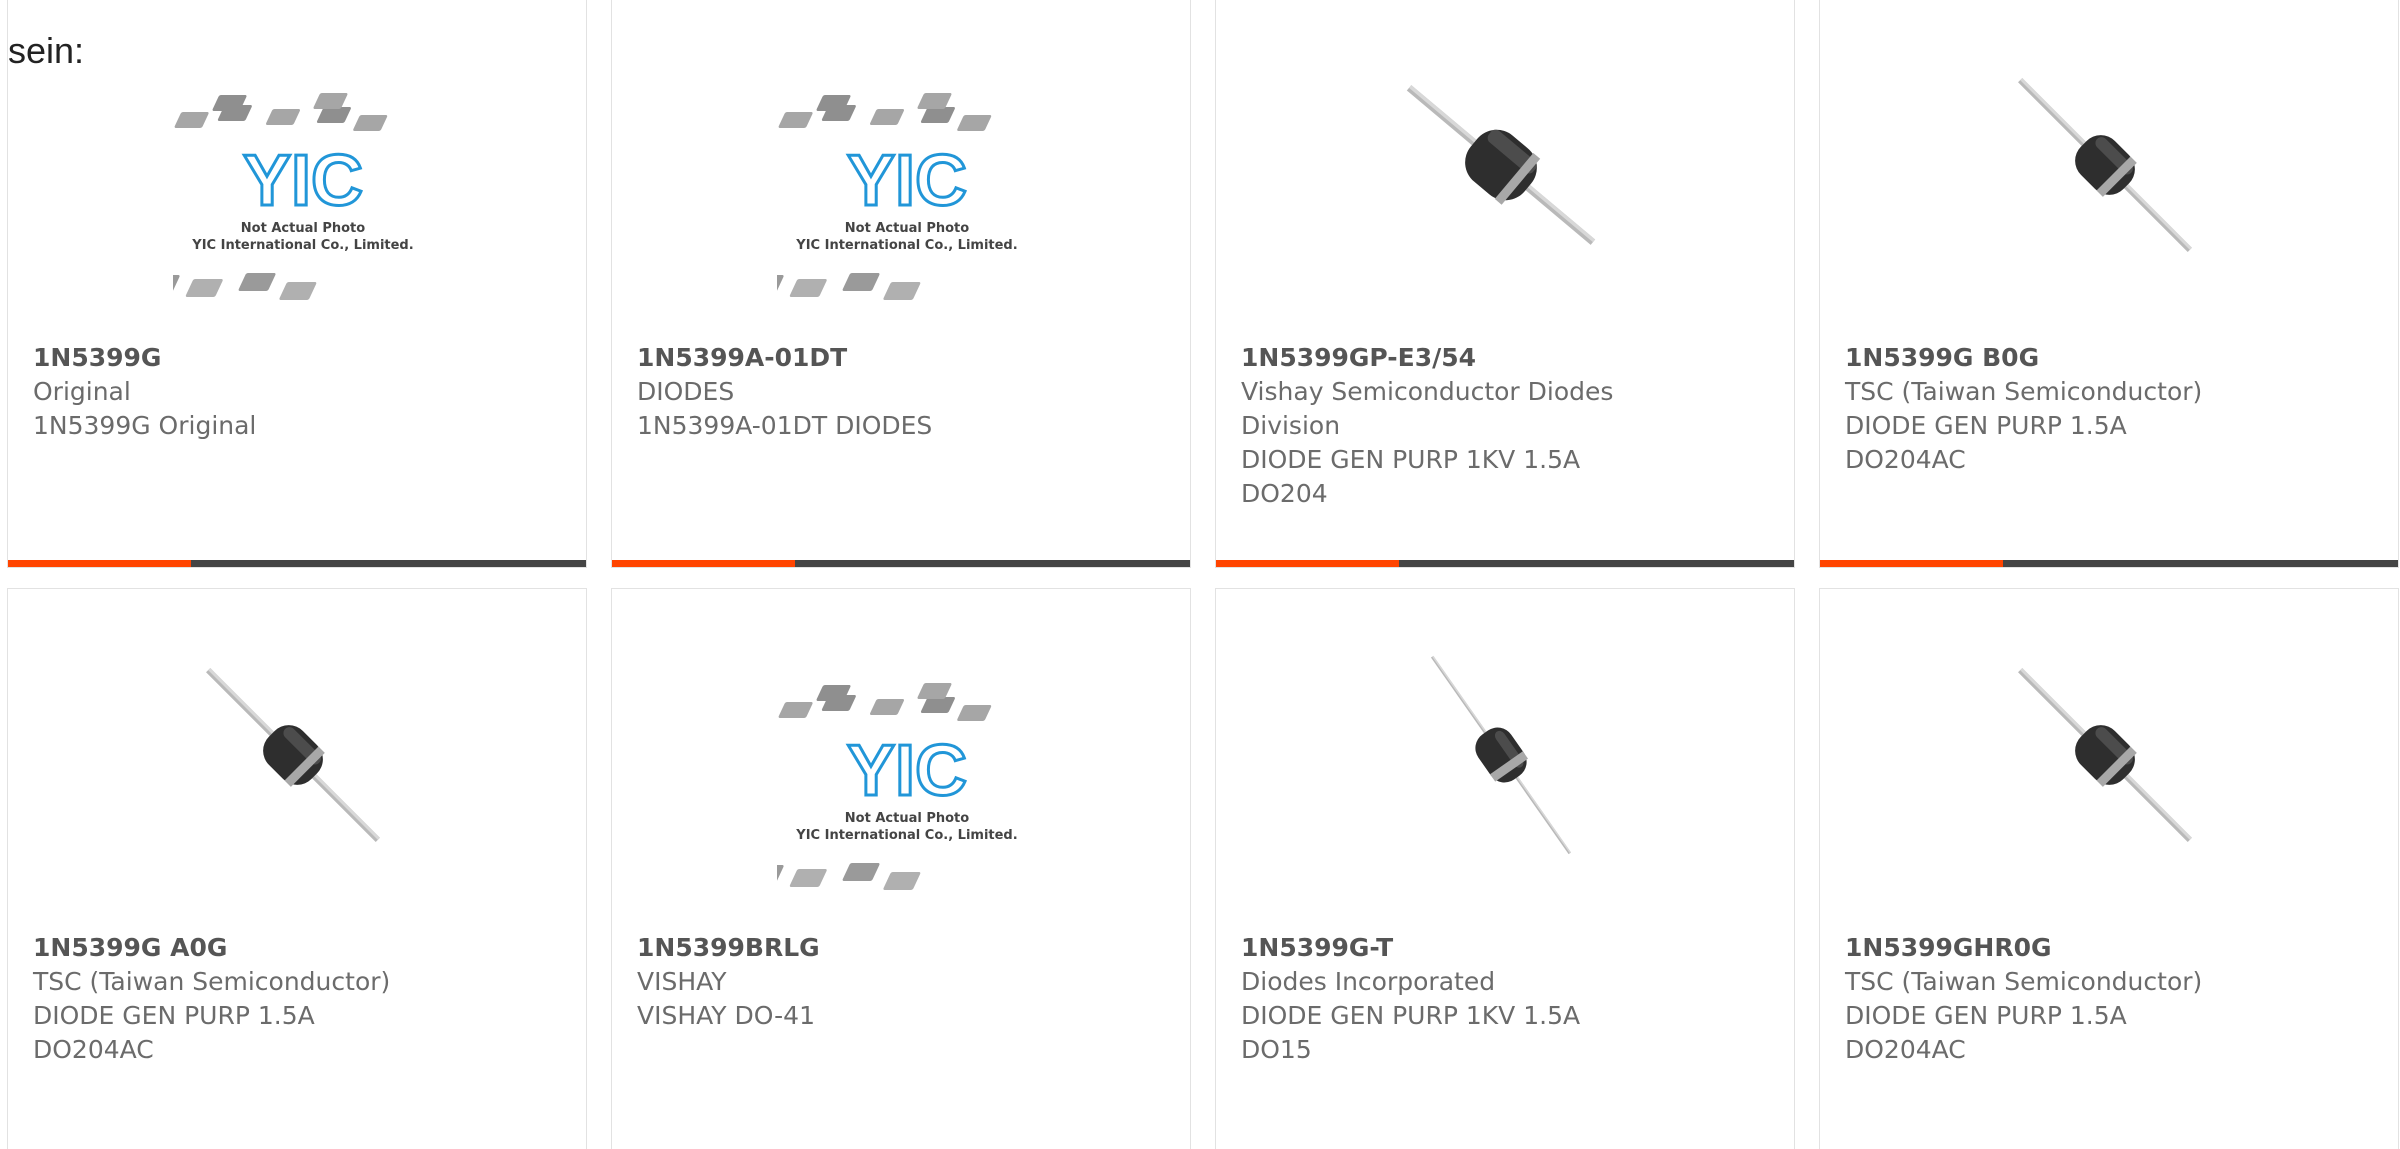  What do you see at coordinates (1411, 476) in the screenshot?
I see `product-description: DIODE GEN PURP 1KV 1.5A DO204` at bounding box center [1411, 476].